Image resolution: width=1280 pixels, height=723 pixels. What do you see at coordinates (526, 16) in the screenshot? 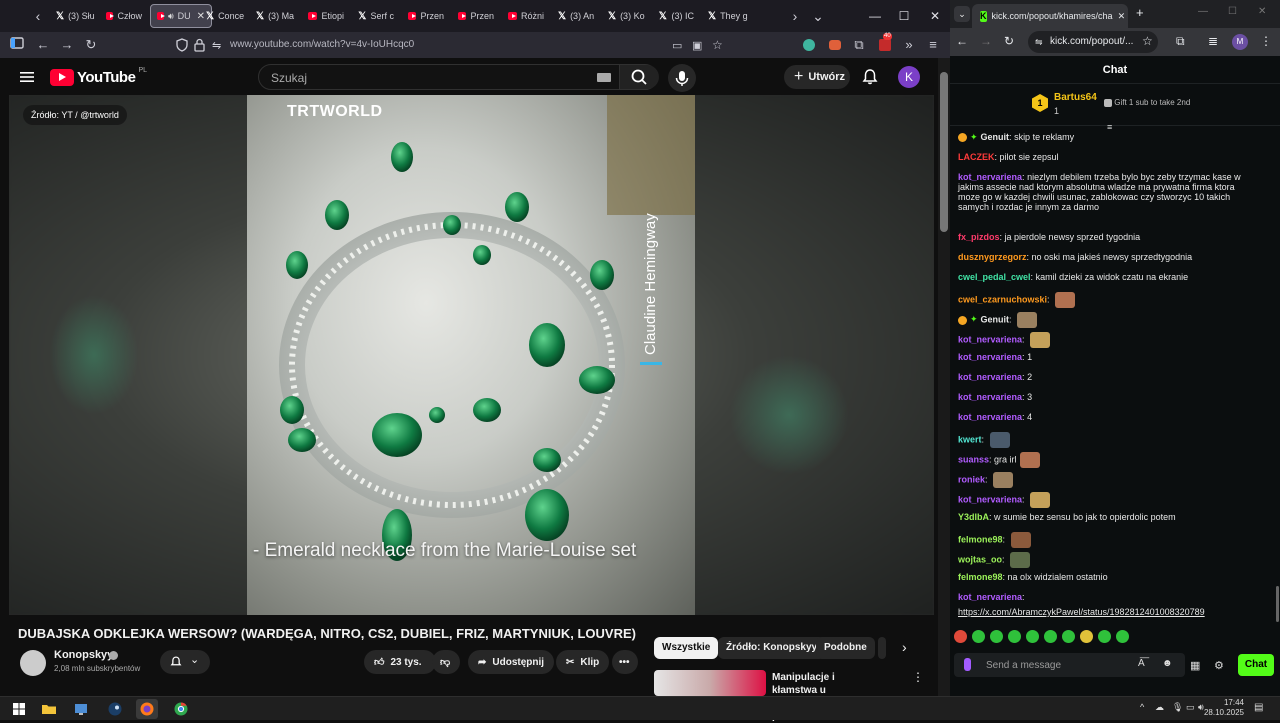
I see `browser-tab: Różni` at bounding box center [526, 16].